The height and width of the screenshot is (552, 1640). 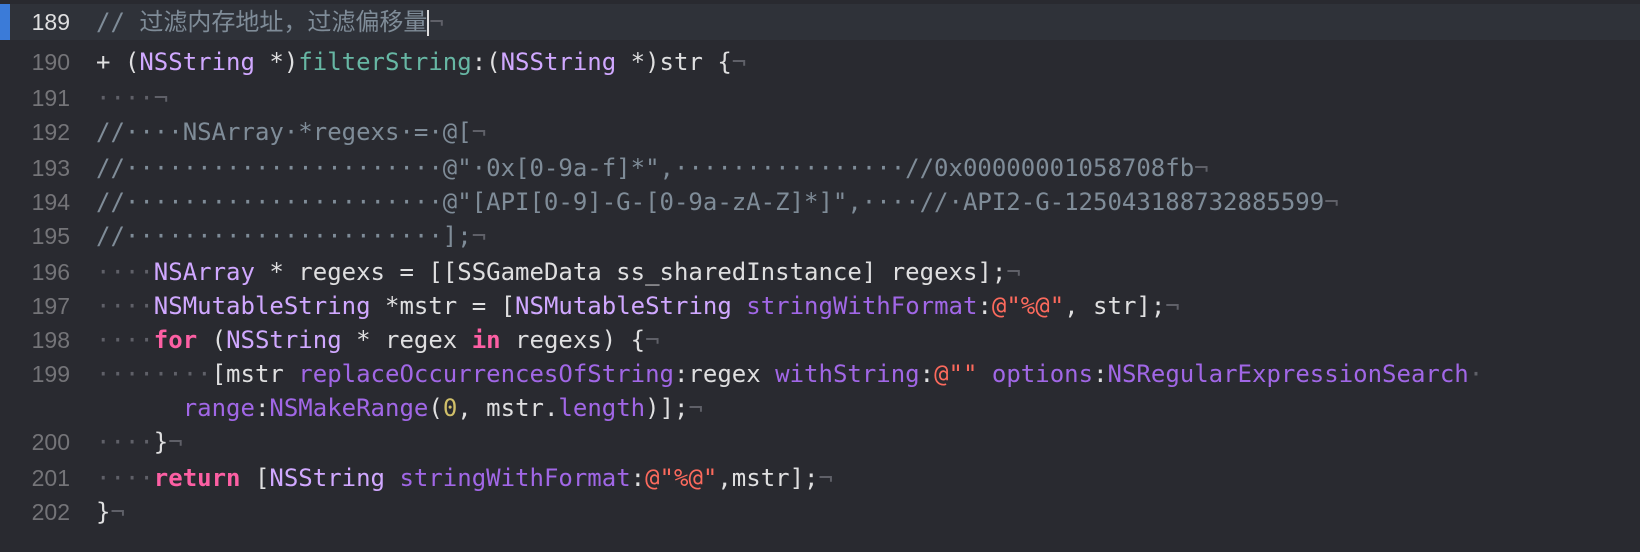 I want to click on code-token: @"%@", so click(x=1028, y=306).